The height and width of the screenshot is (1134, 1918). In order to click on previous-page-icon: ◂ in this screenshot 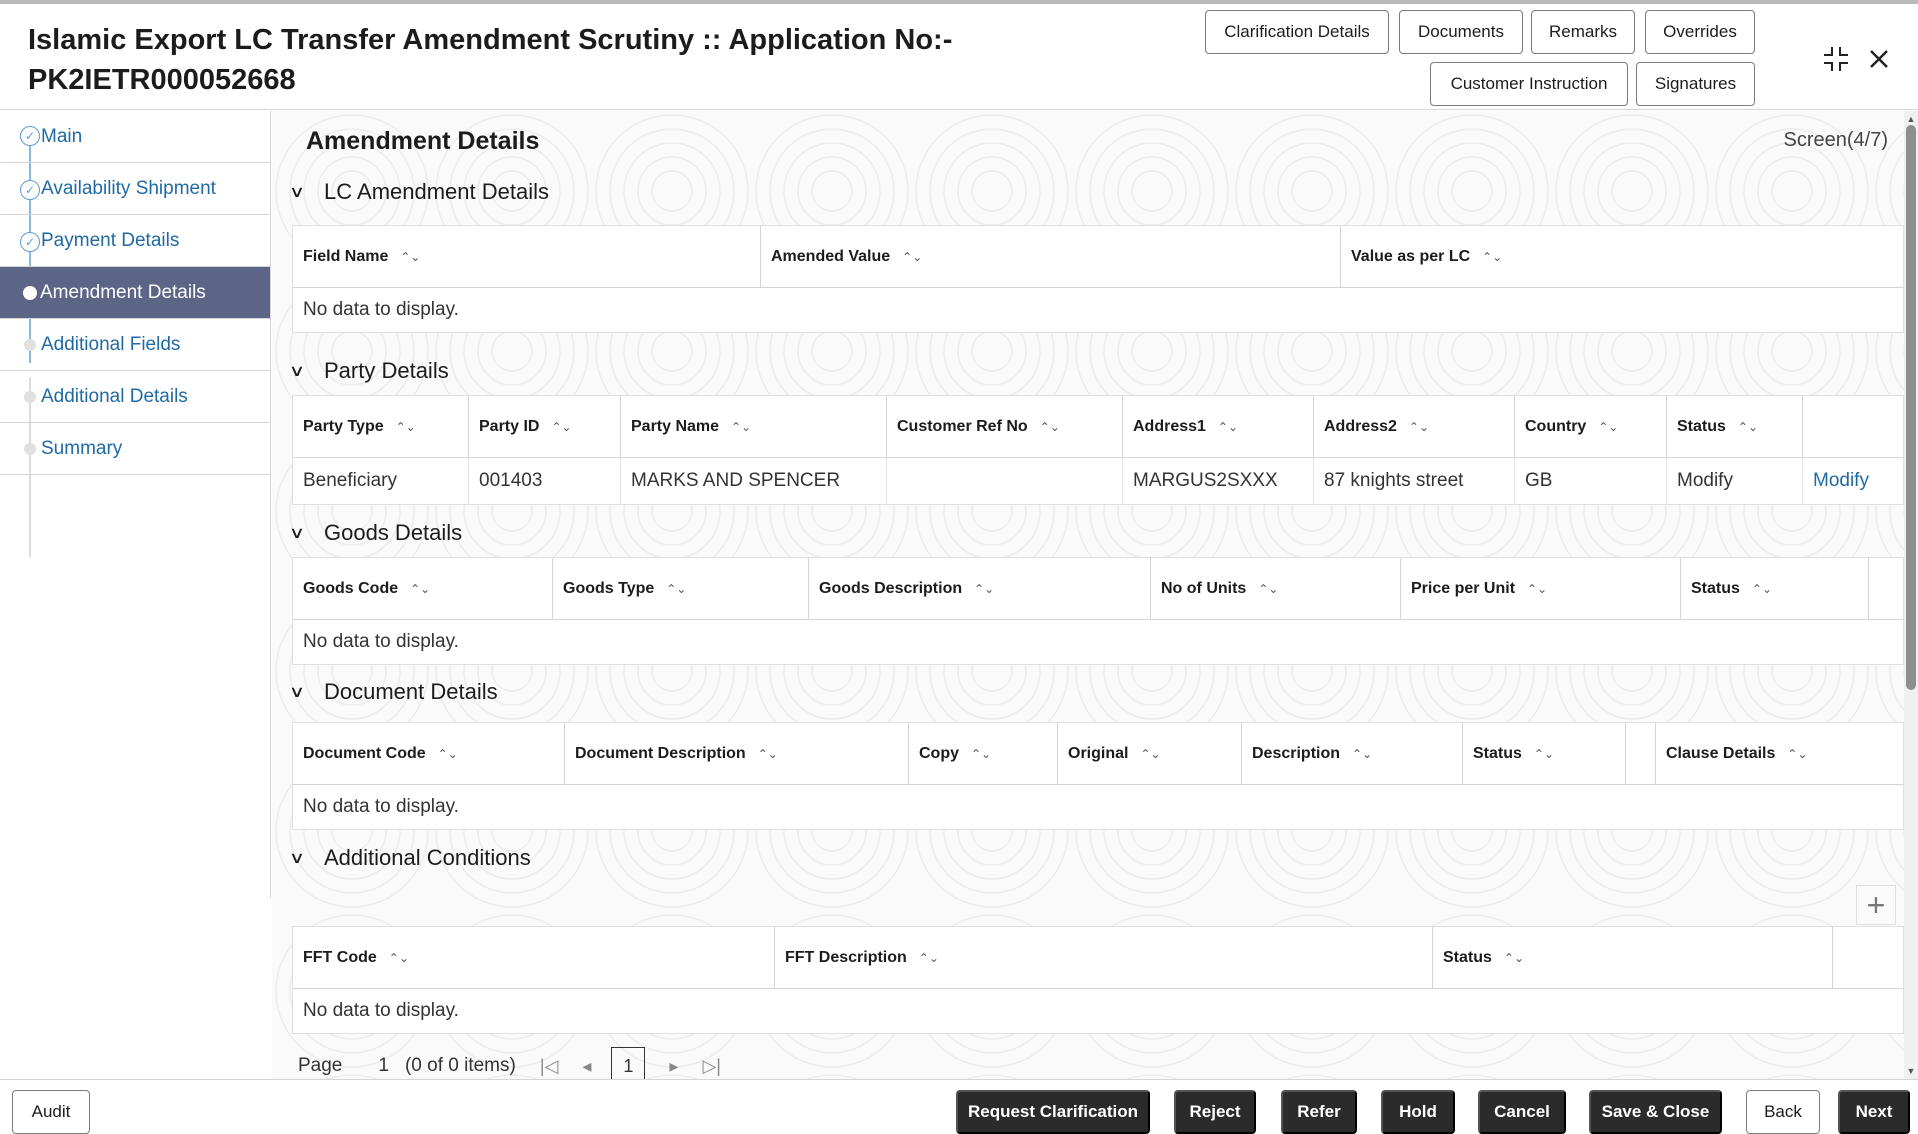, I will do `click(586, 1066)`.